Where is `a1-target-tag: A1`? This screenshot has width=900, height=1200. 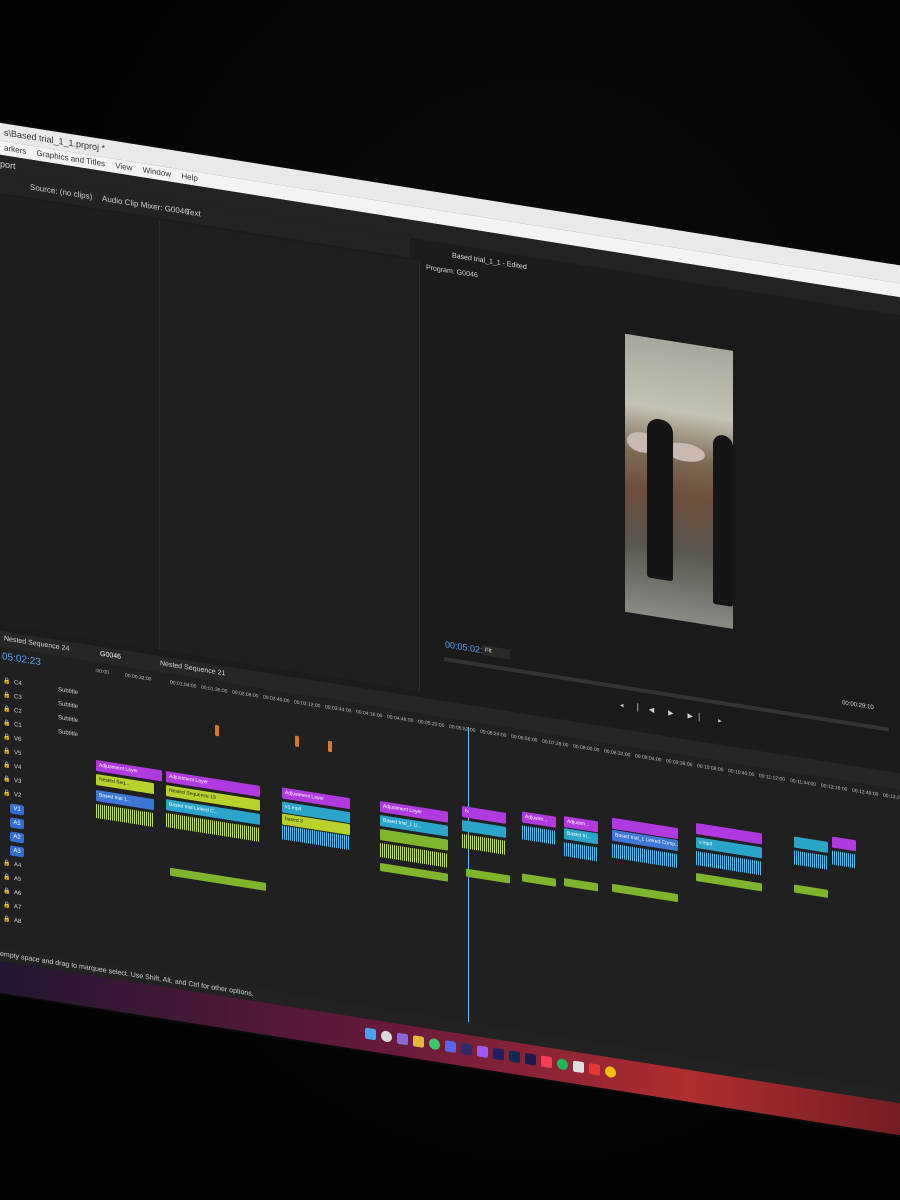 a1-target-tag: A1 is located at coordinates (17, 823).